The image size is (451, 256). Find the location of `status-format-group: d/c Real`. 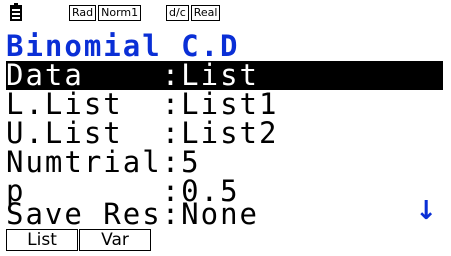

status-format-group: d/c Real is located at coordinates (193, 13).